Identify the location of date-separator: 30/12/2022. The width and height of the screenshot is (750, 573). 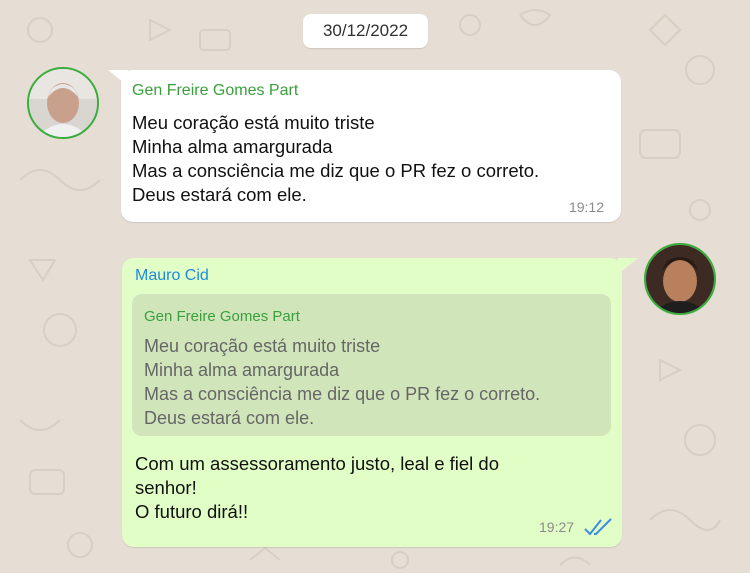
(365, 31).